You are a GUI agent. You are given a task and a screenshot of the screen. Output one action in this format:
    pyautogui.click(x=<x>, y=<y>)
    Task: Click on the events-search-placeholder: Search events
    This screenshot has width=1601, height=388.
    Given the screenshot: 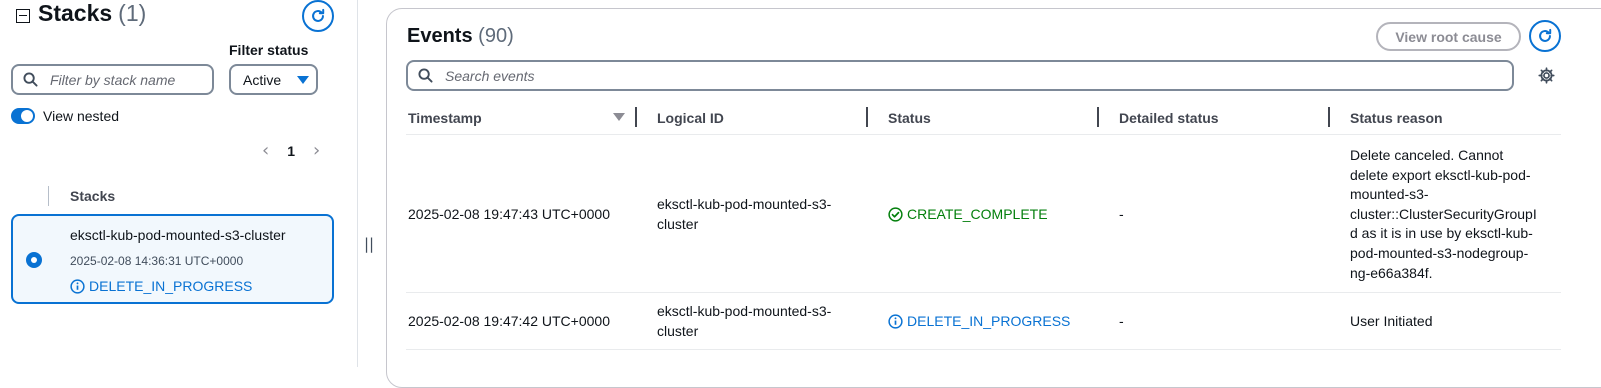 What is the action you would take?
    pyautogui.click(x=490, y=75)
    